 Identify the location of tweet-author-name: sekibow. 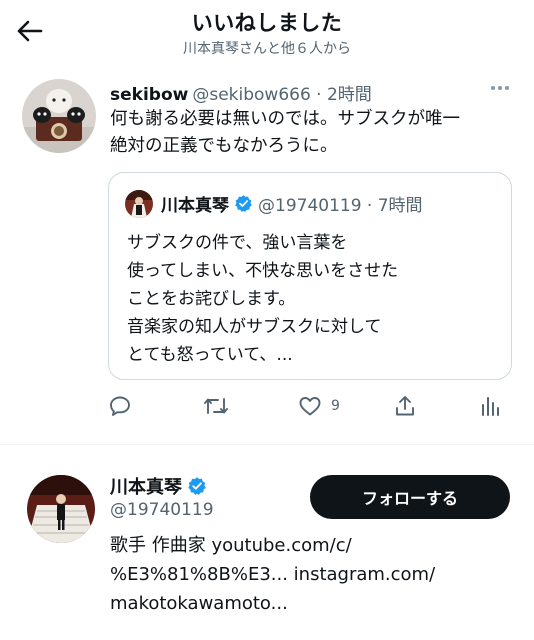
(149, 95).